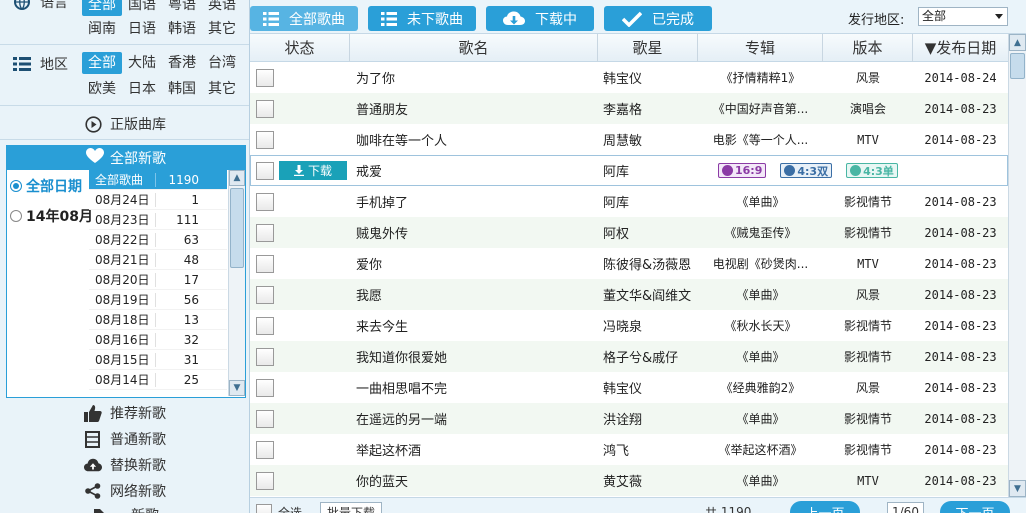 The image size is (1026, 513). What do you see at coordinates (222, 29) in the screenshot?
I see `language-option-other: 其它` at bounding box center [222, 29].